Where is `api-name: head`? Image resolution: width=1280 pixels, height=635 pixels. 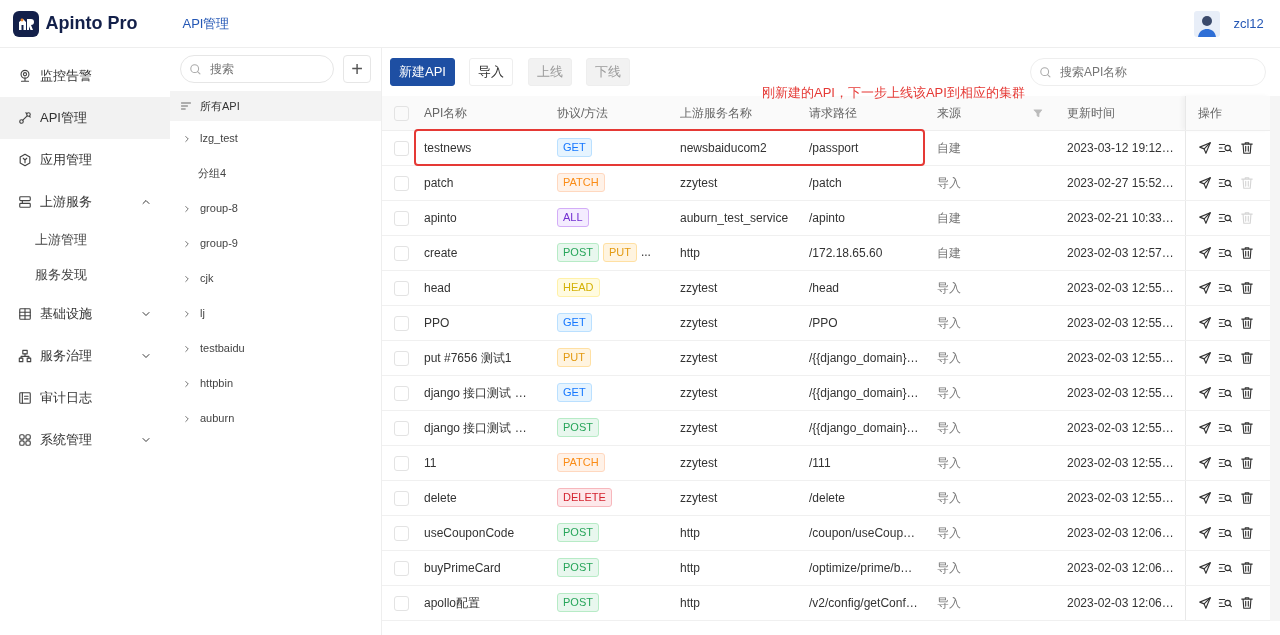
api-name: head is located at coordinates (437, 287).